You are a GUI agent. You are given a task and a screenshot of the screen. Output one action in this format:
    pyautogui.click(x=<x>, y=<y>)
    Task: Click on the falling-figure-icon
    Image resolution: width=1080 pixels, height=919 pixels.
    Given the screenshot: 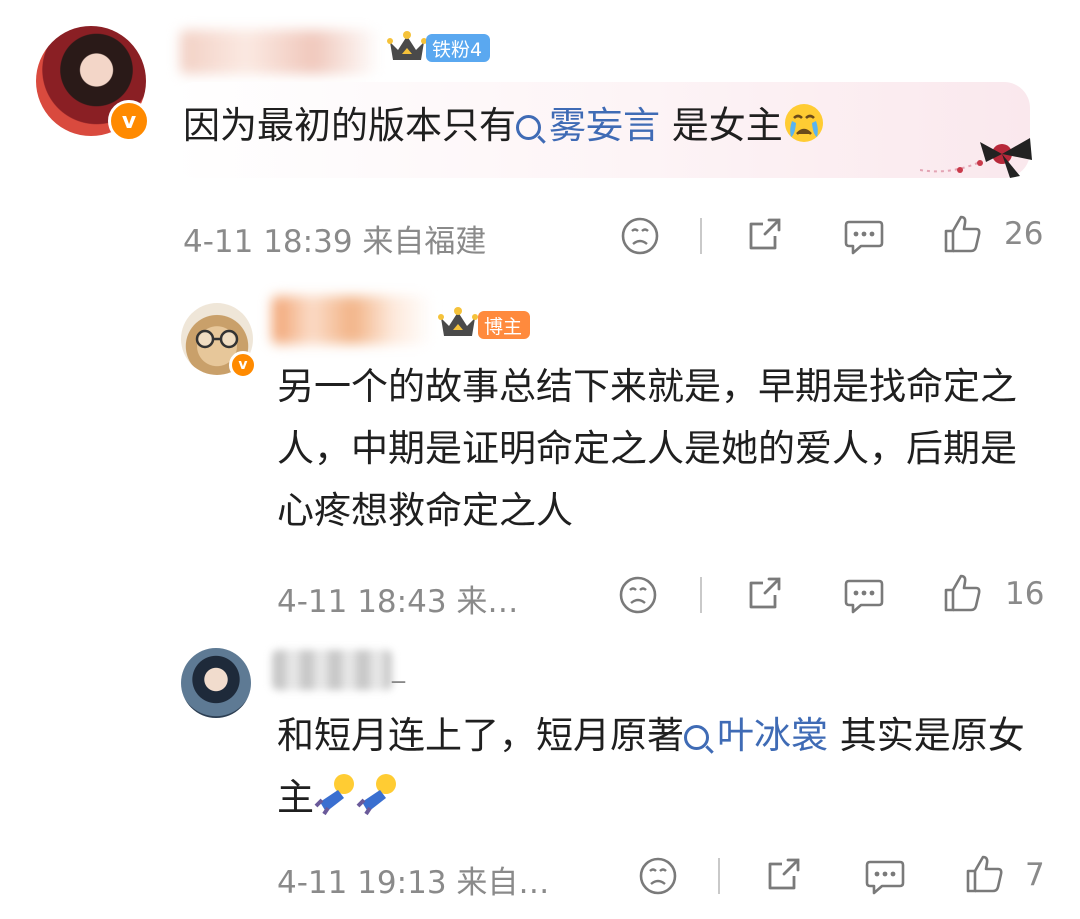 What is the action you would take?
    pyautogui.click(x=356, y=803)
    